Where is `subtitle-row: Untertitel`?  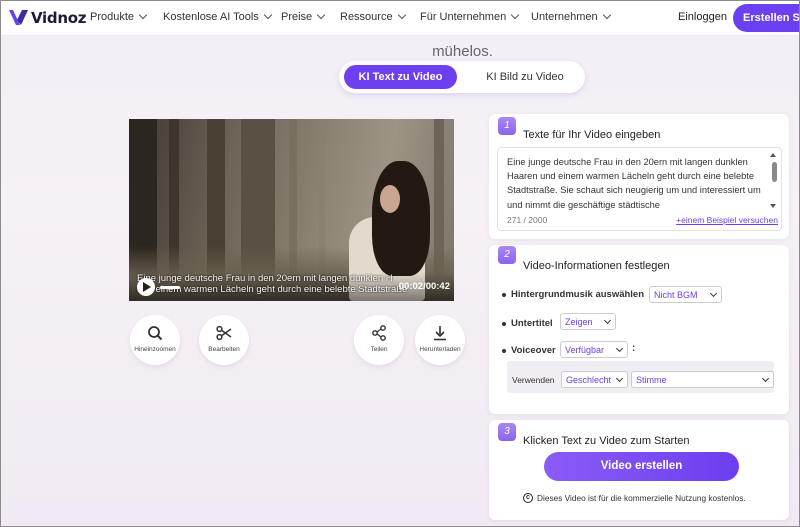
subtitle-row: Untertitel is located at coordinates (527, 323).